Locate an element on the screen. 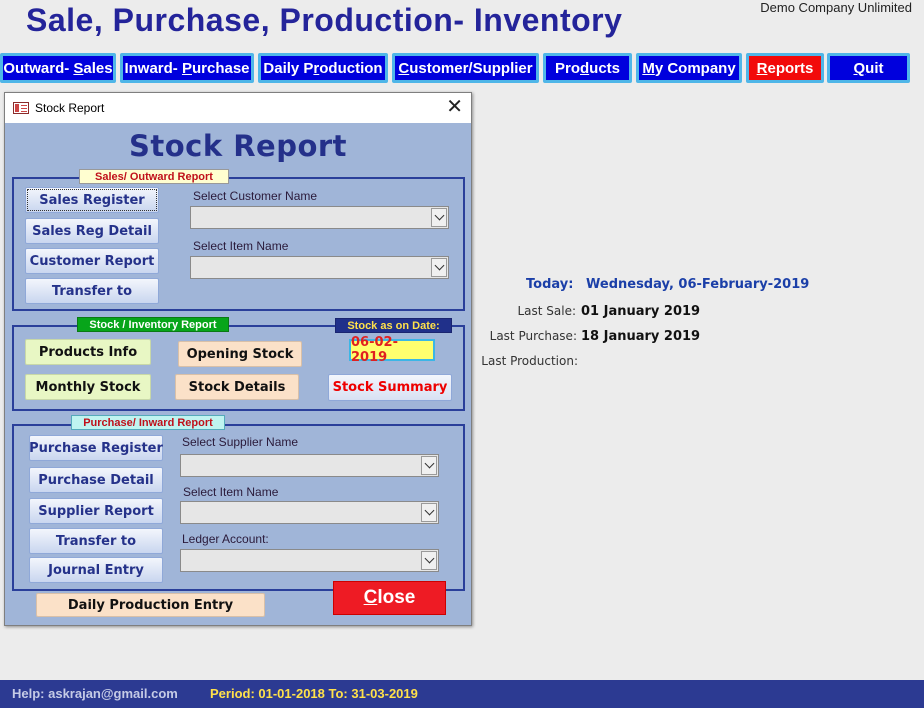 The width and height of the screenshot is (924, 708). today-label: Today: is located at coordinates (550, 284).